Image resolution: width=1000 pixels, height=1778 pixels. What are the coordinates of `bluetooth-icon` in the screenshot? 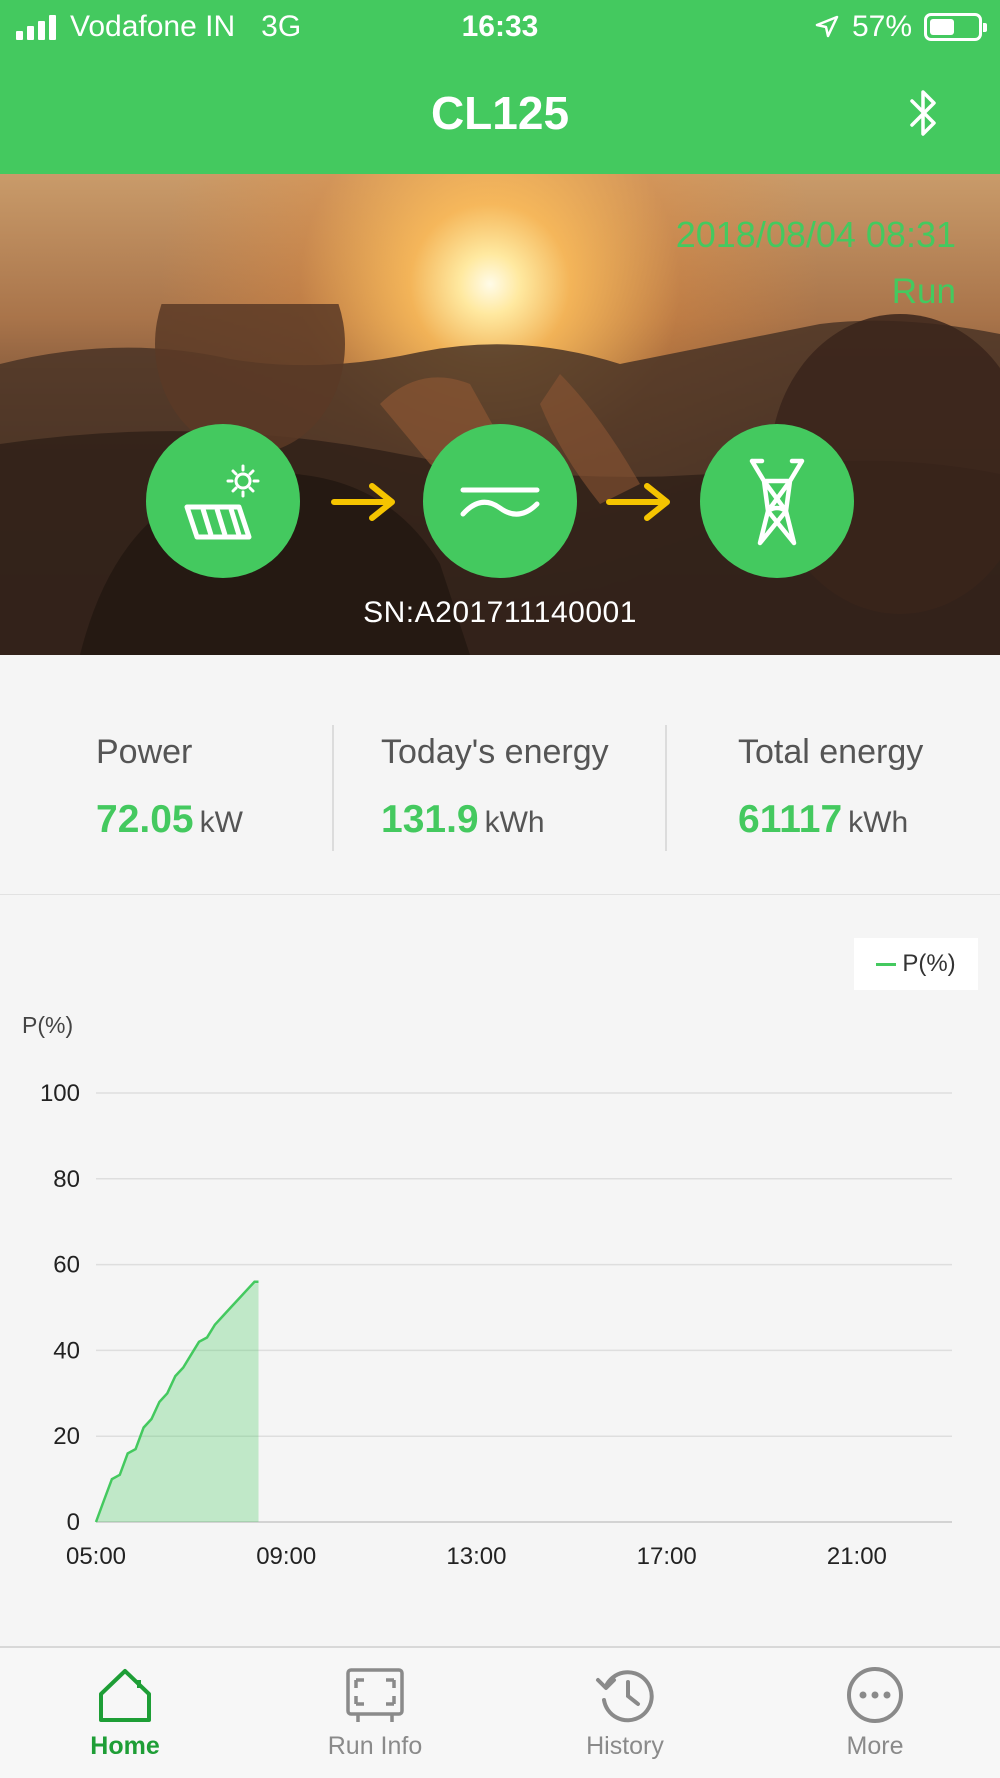 It's located at (924, 113).